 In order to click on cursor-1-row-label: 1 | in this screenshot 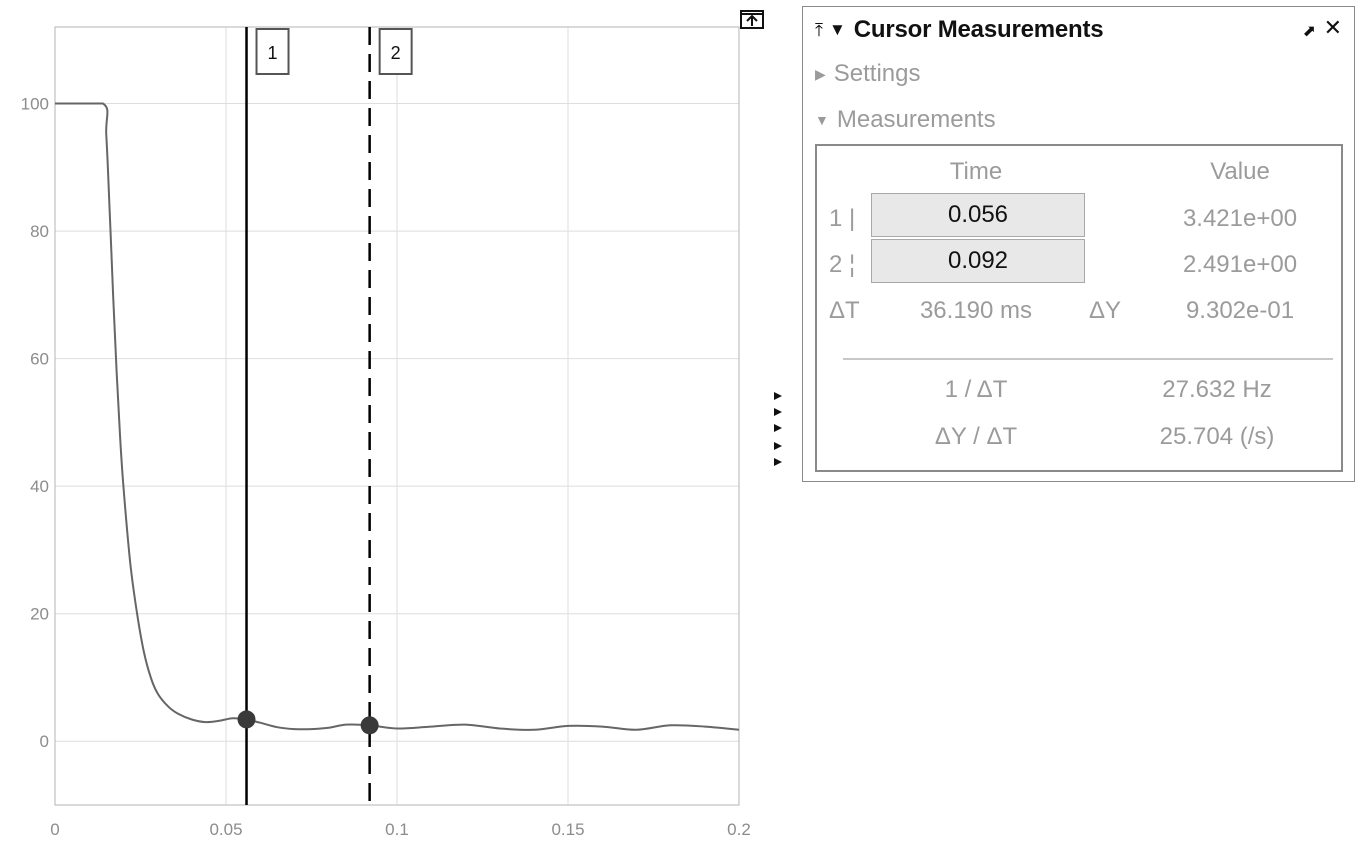, I will do `click(842, 218)`.